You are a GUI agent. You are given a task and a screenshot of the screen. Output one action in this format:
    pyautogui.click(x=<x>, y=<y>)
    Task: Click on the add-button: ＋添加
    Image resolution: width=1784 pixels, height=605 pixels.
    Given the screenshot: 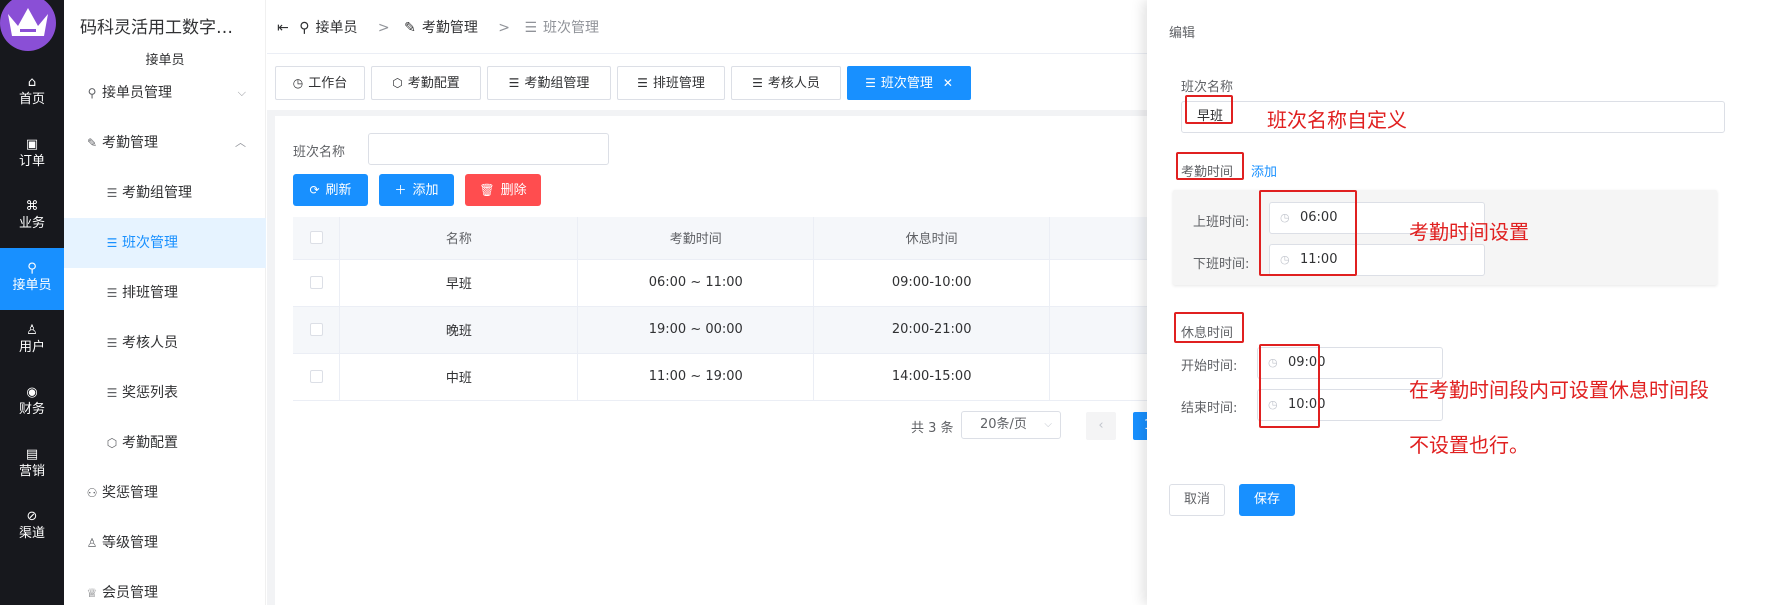 What is the action you would take?
    pyautogui.click(x=416, y=190)
    